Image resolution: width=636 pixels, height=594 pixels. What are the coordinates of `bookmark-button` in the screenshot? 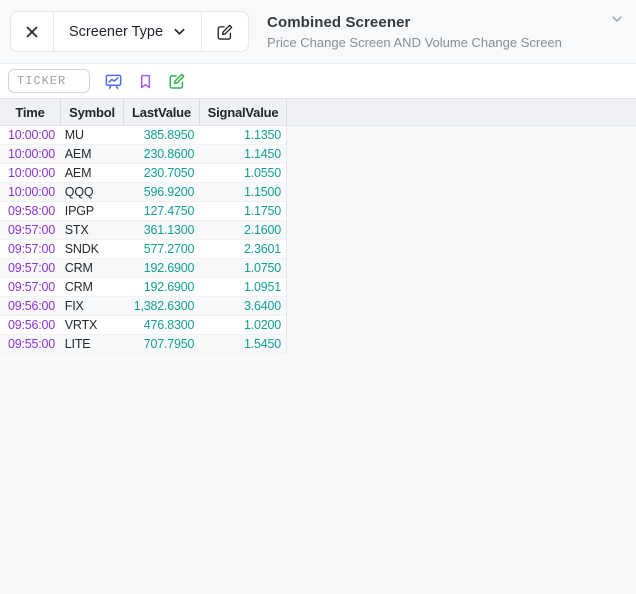 It's located at (145, 81).